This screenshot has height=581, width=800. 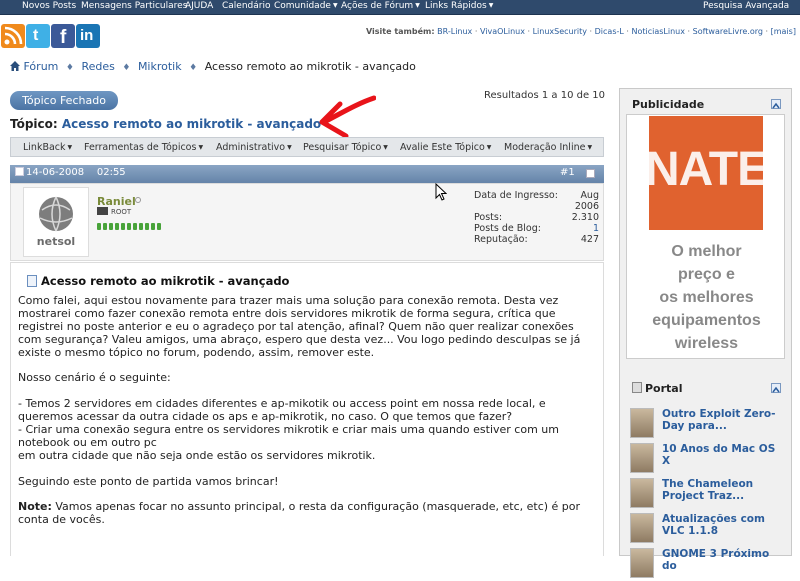 What do you see at coordinates (158, 281) in the screenshot?
I see `post-title: Acesso remoto ao mikrotik - avançado` at bounding box center [158, 281].